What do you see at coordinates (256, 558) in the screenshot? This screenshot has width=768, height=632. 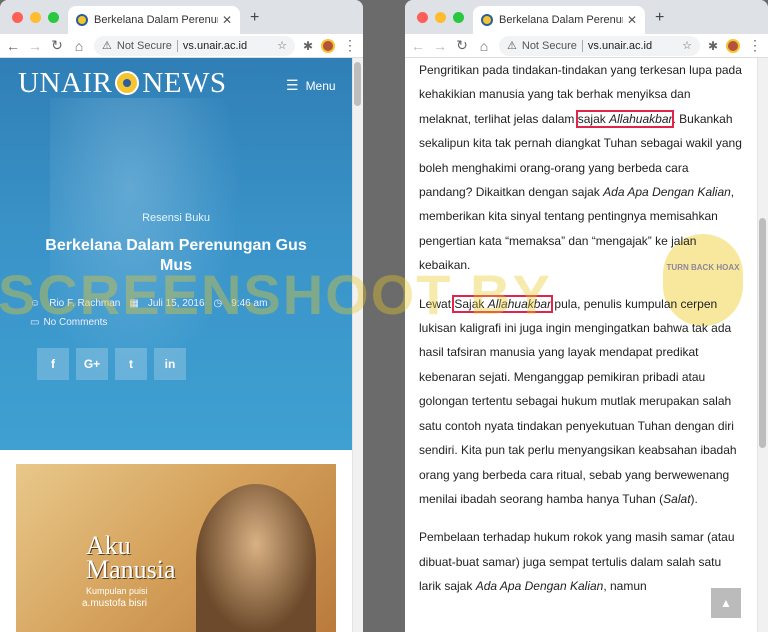 I see `cover-portrait` at bounding box center [256, 558].